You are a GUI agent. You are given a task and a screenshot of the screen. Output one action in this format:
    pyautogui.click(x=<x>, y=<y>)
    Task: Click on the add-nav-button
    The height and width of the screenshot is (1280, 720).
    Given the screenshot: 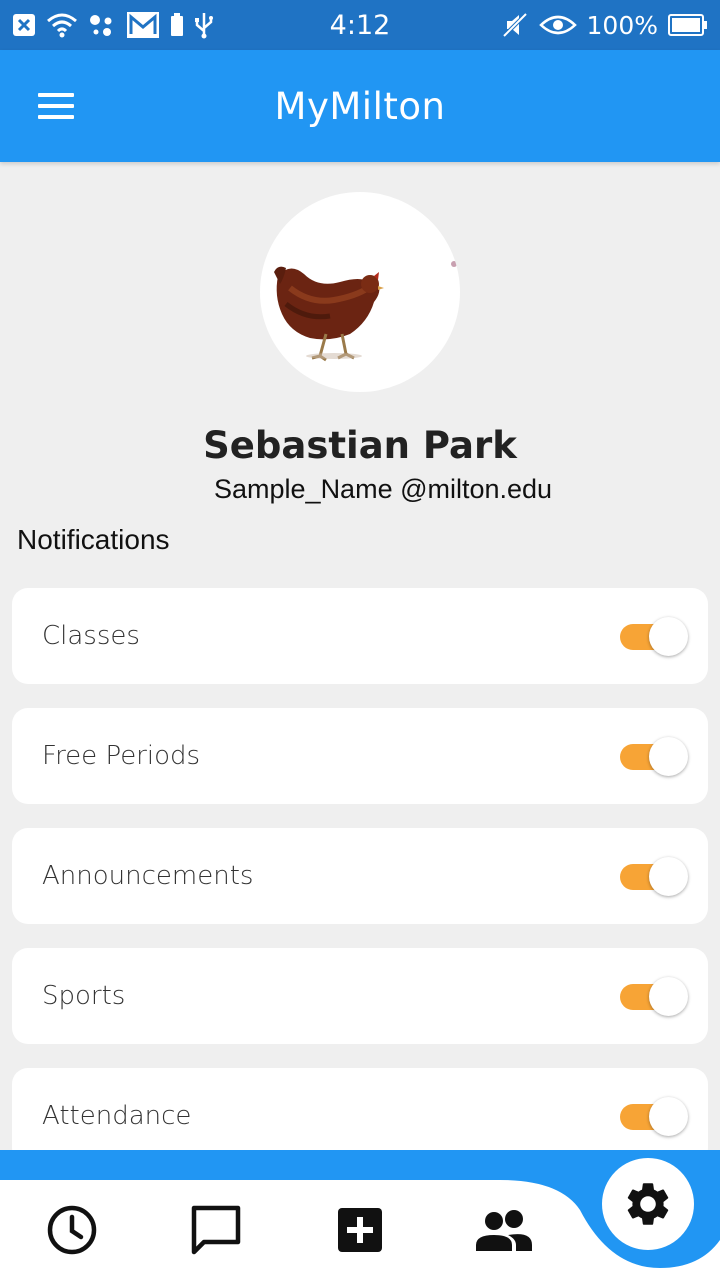 What is the action you would take?
    pyautogui.click(x=360, y=1230)
    